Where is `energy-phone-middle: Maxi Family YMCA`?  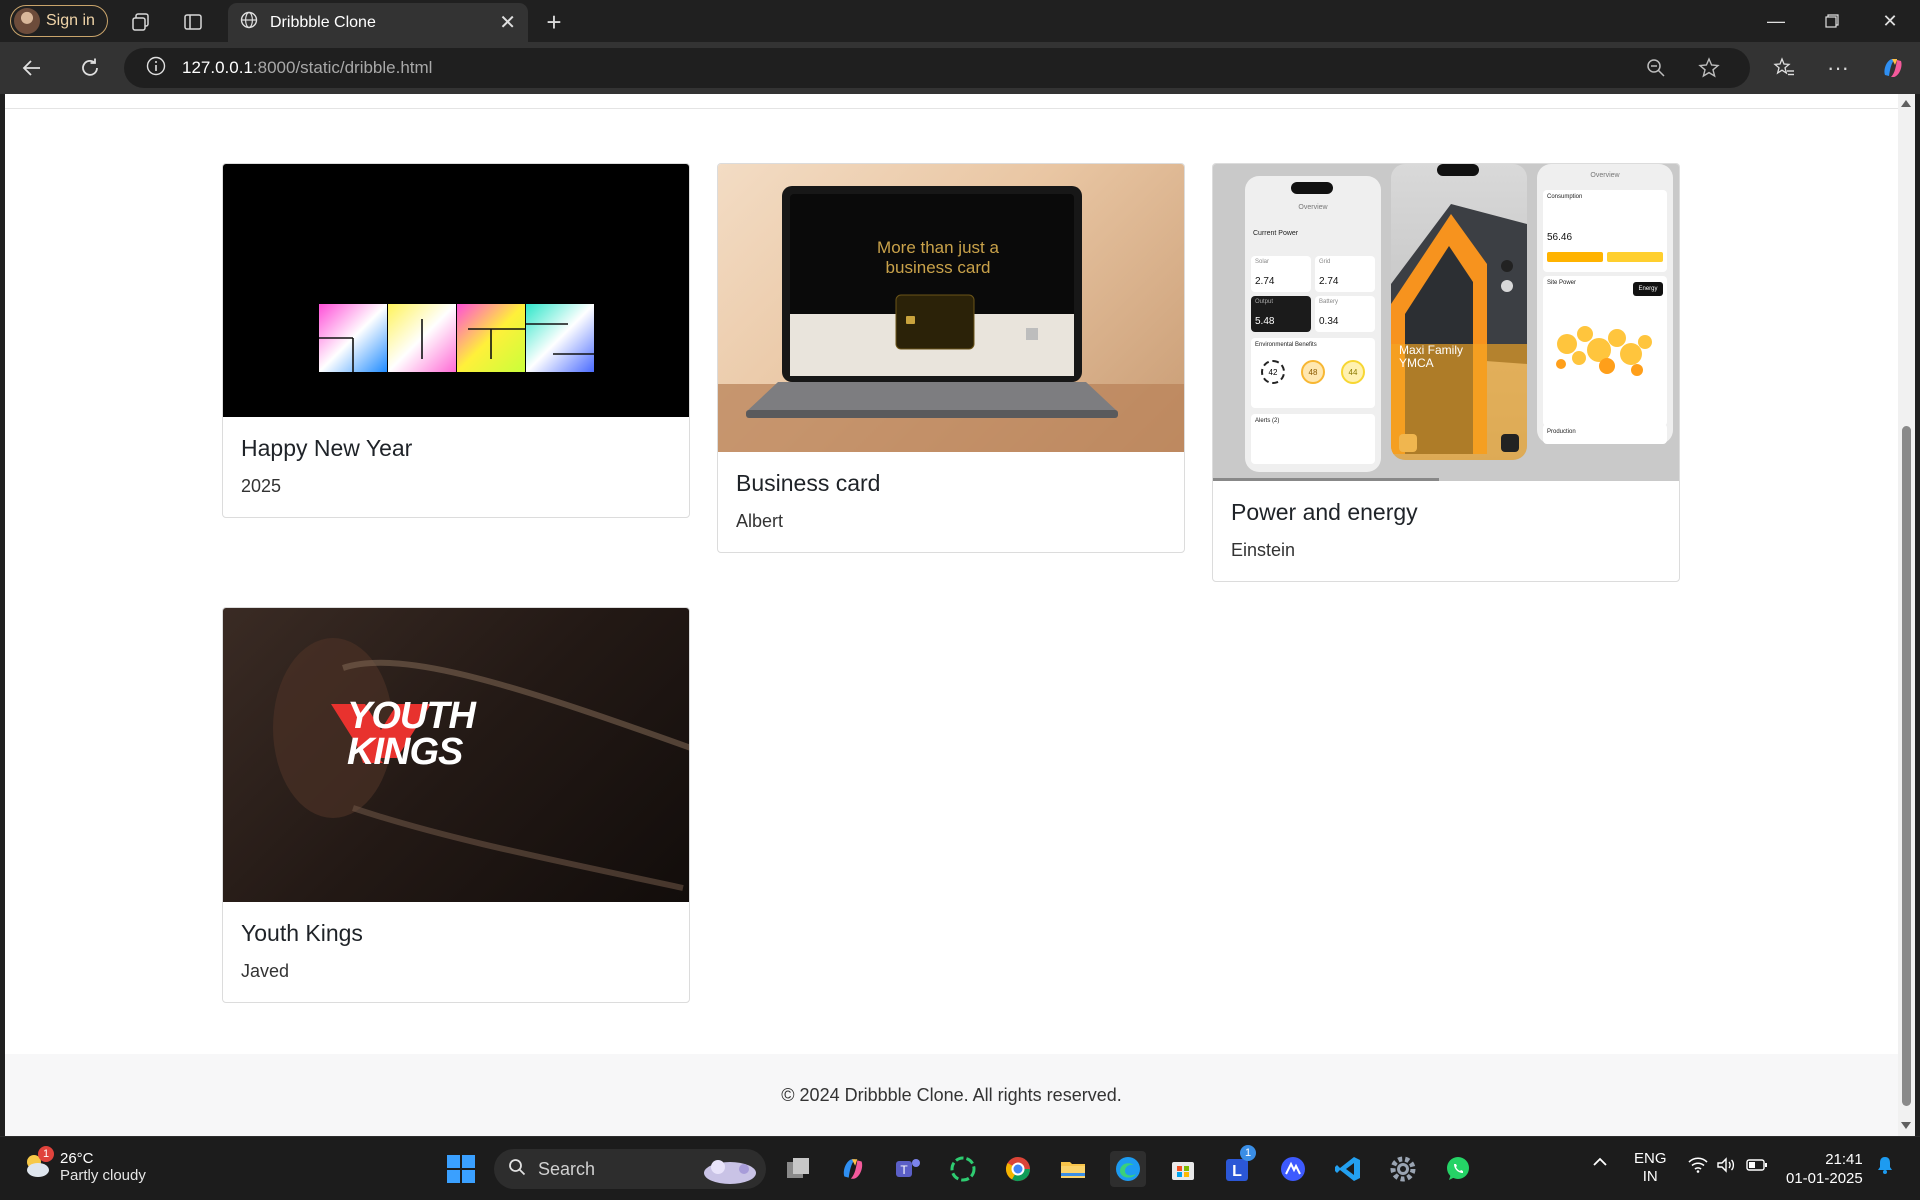 energy-phone-middle: Maxi Family YMCA is located at coordinates (1459, 312).